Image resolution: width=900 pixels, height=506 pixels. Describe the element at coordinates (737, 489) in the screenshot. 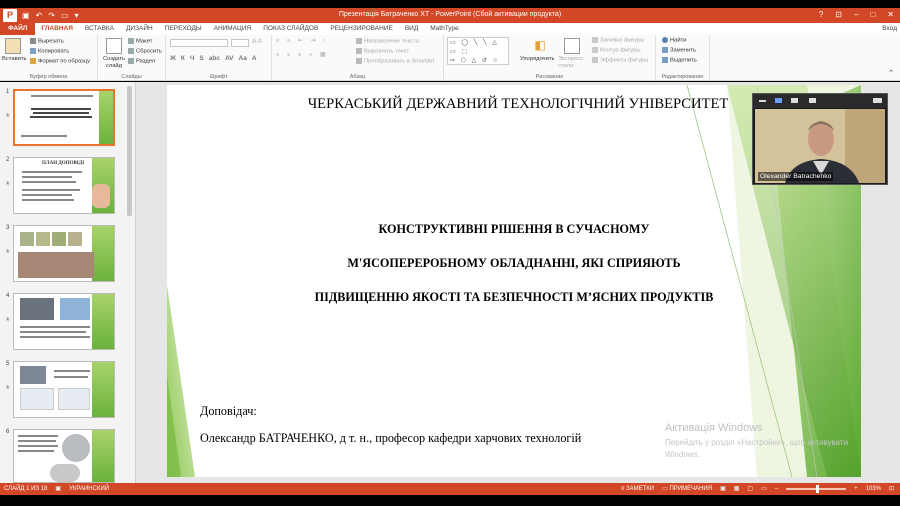

I see `slide-sorter-icon: ▦` at that location.